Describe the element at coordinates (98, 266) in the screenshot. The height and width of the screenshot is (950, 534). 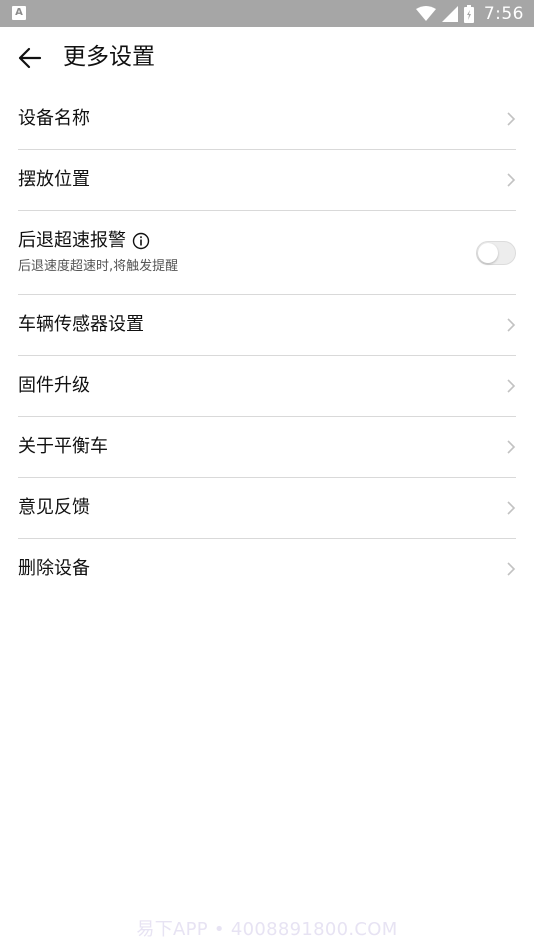
I see `menu-item-subtitle: 后退速度超速时,将触发提醒` at that location.